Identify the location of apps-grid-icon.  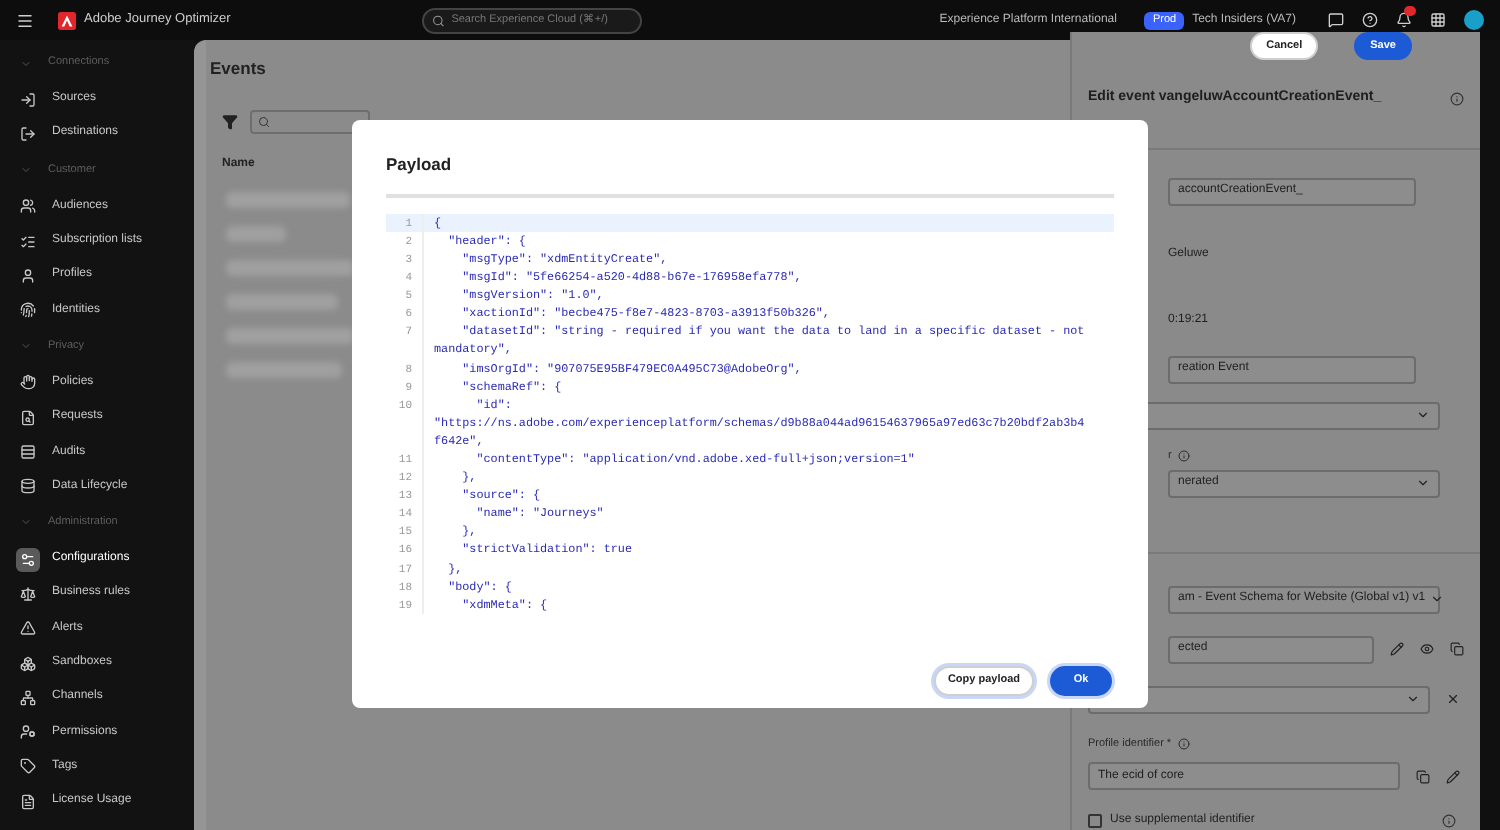
(1438, 20).